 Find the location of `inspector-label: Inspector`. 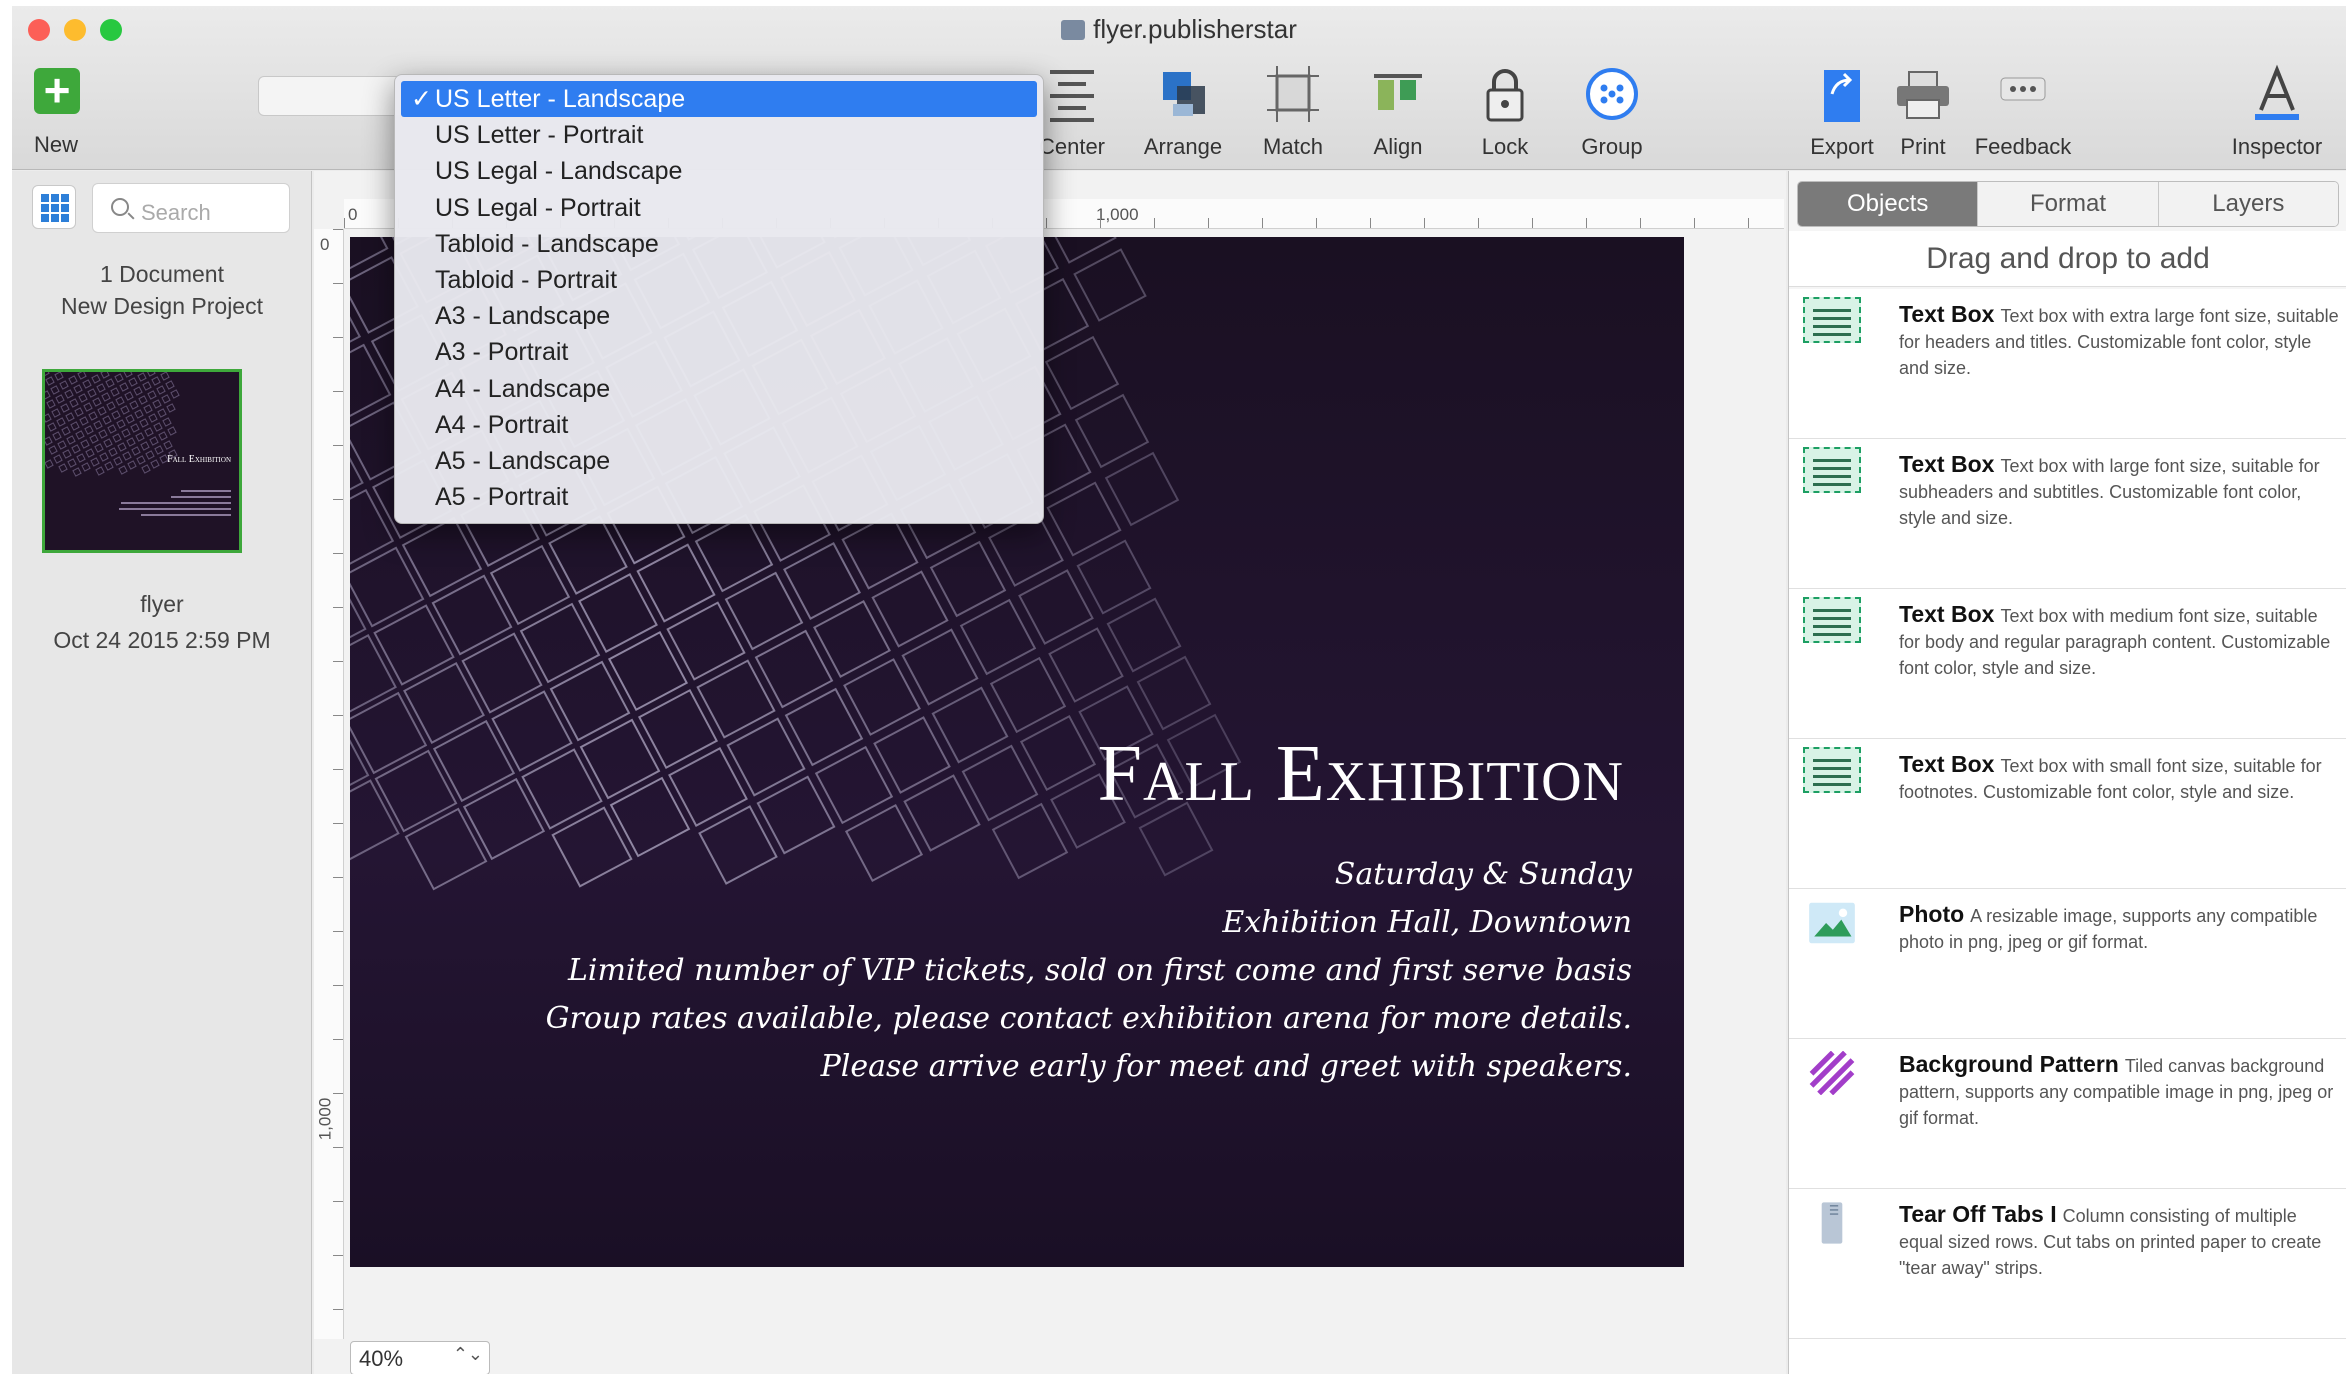

inspector-label: Inspector is located at coordinates (2277, 146).